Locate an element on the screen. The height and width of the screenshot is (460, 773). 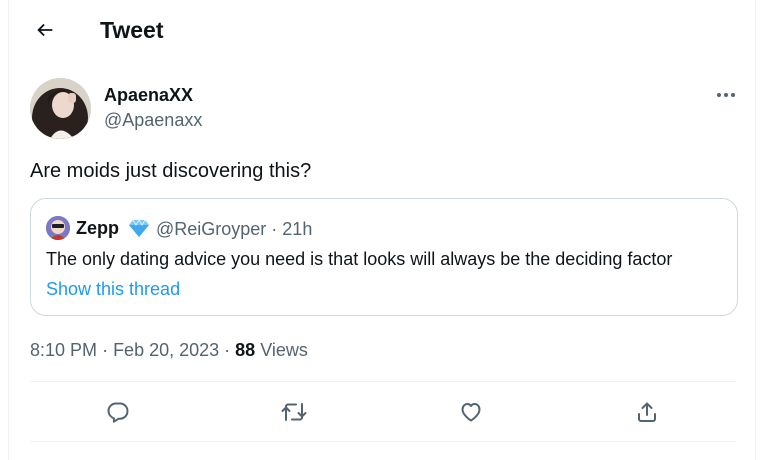
share-icon is located at coordinates (647, 412).